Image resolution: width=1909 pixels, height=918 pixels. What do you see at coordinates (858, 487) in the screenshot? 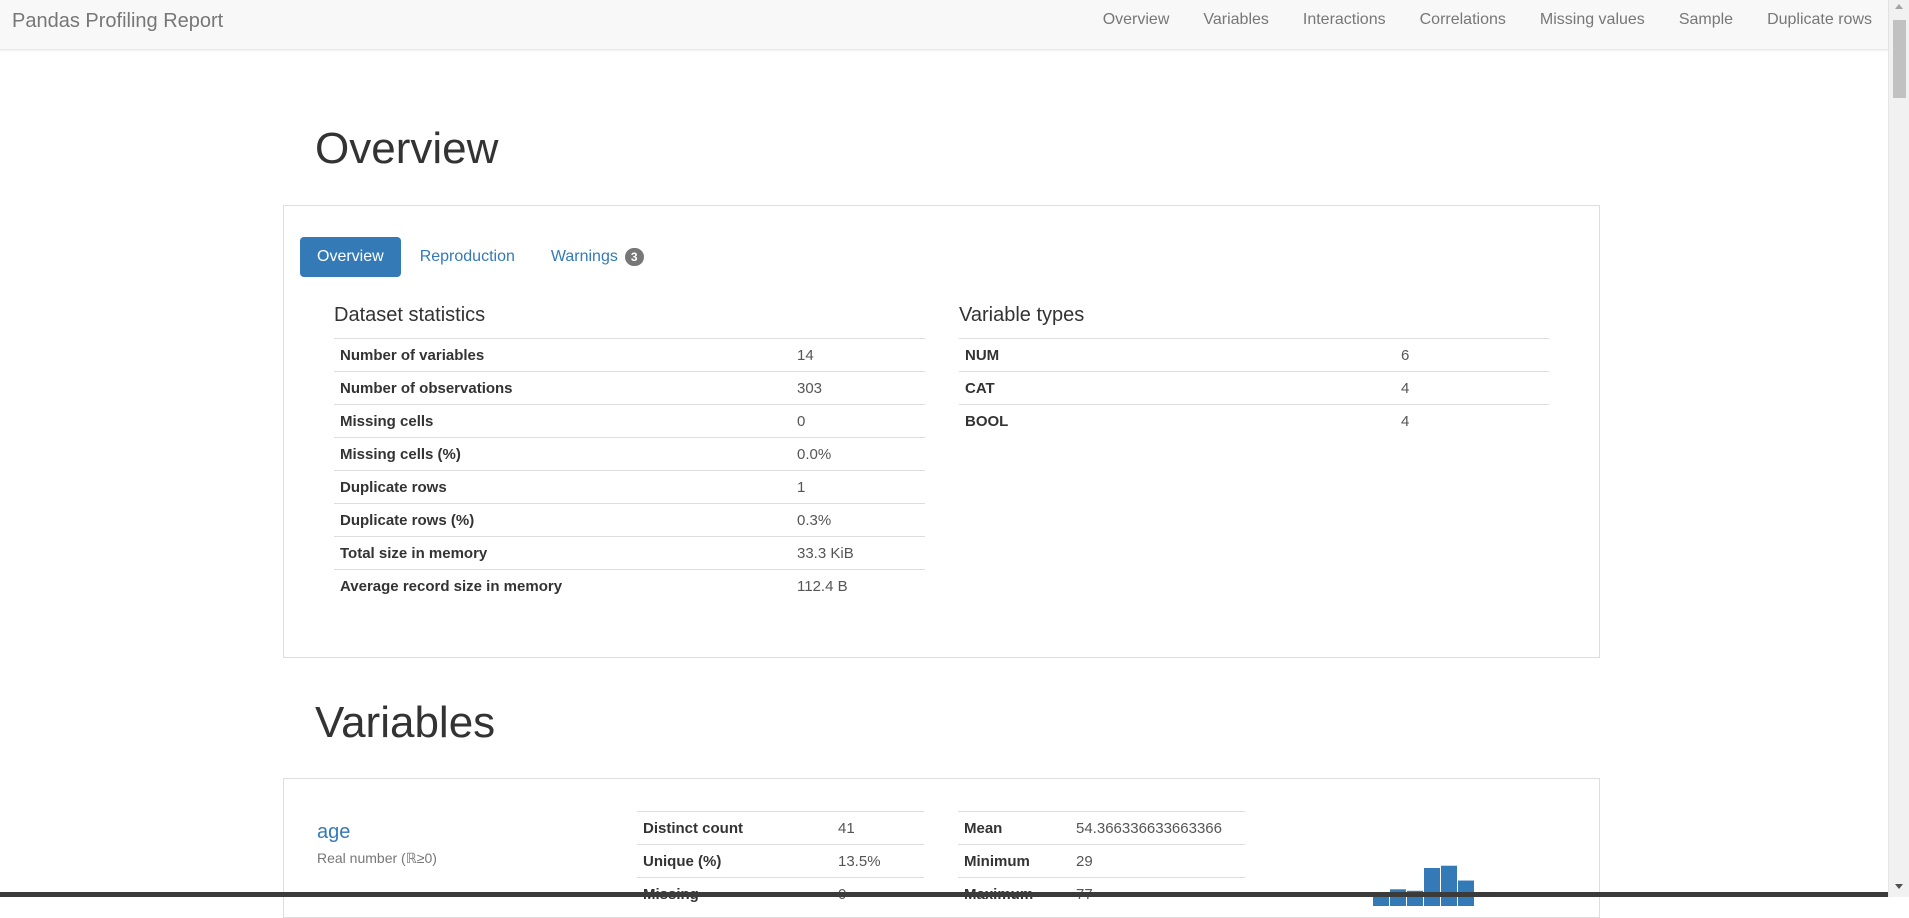
I see `stat-value: 1` at bounding box center [858, 487].